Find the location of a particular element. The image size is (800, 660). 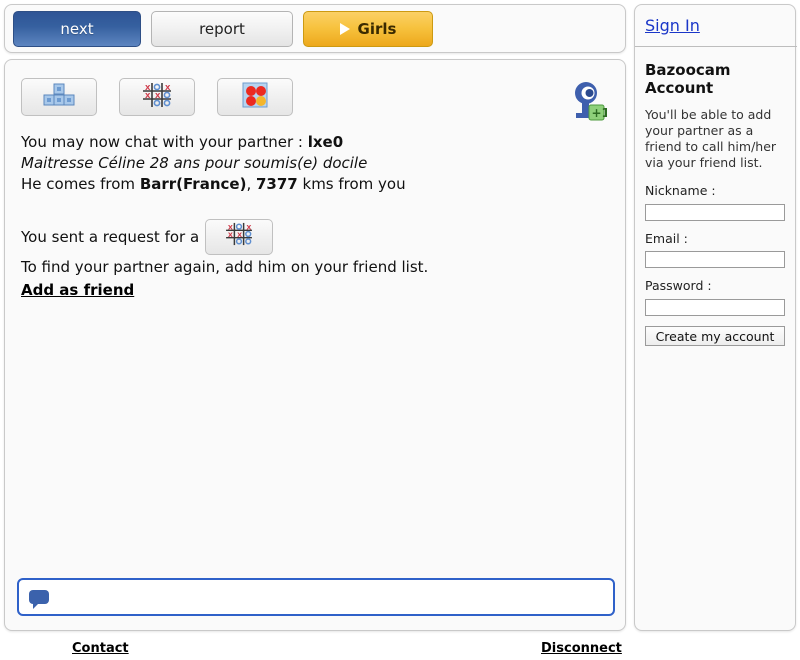

password-input is located at coordinates (715, 307).